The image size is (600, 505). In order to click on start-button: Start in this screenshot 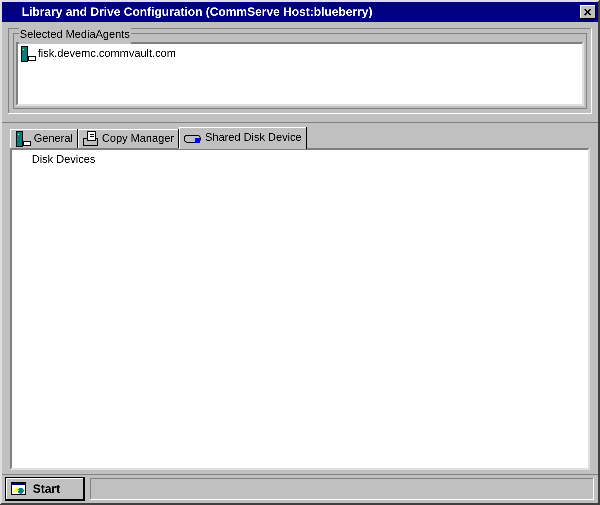, I will do `click(45, 489)`.